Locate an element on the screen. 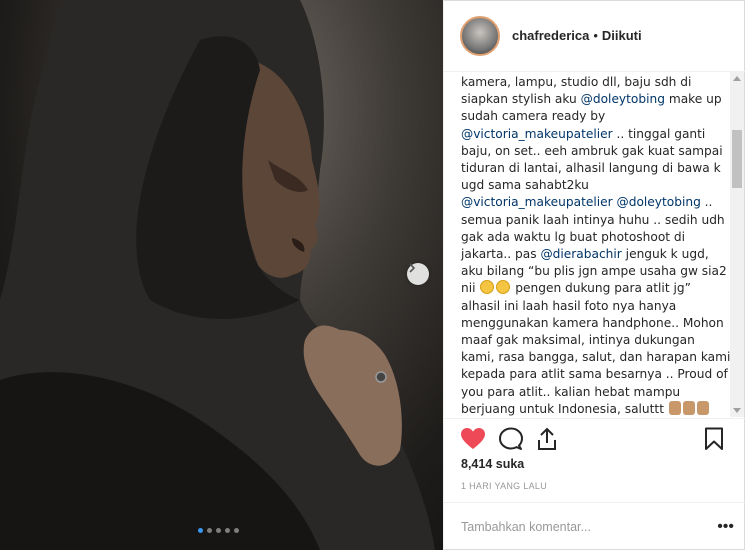  comment-icon is located at coordinates (511, 438).